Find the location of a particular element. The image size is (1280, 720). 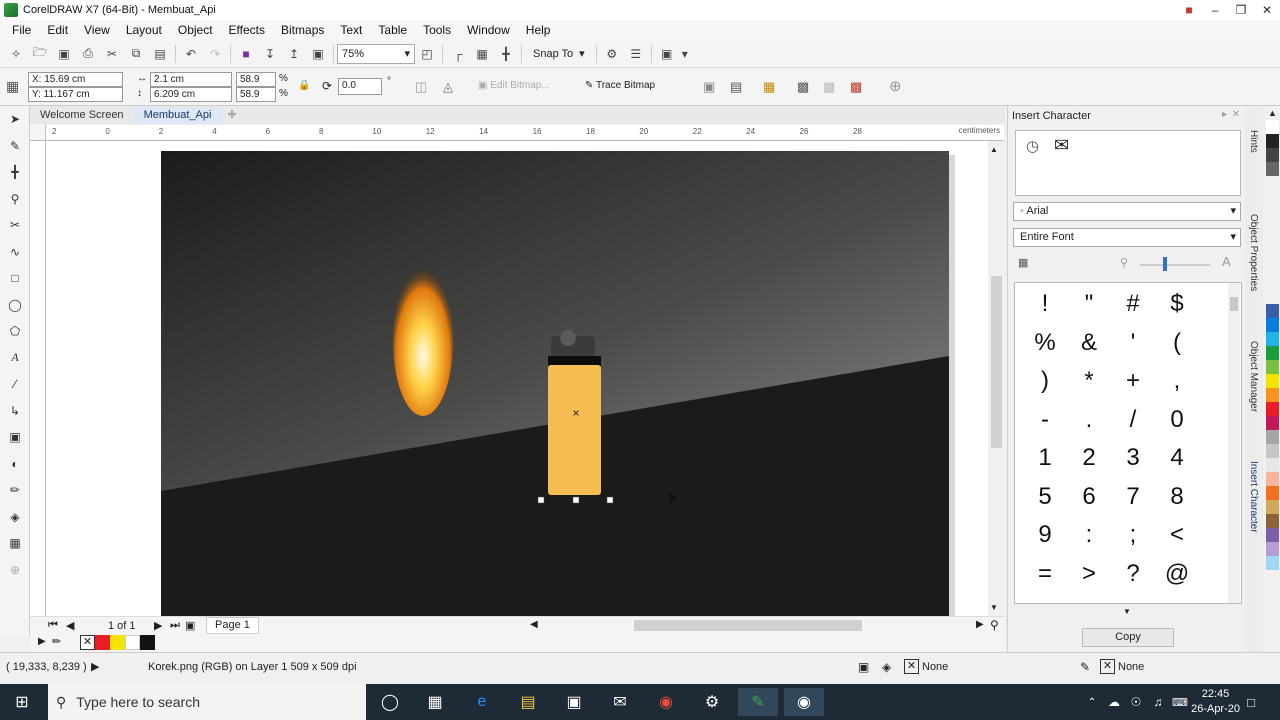

task-view-icon: ▦ is located at coordinates (435, 702).